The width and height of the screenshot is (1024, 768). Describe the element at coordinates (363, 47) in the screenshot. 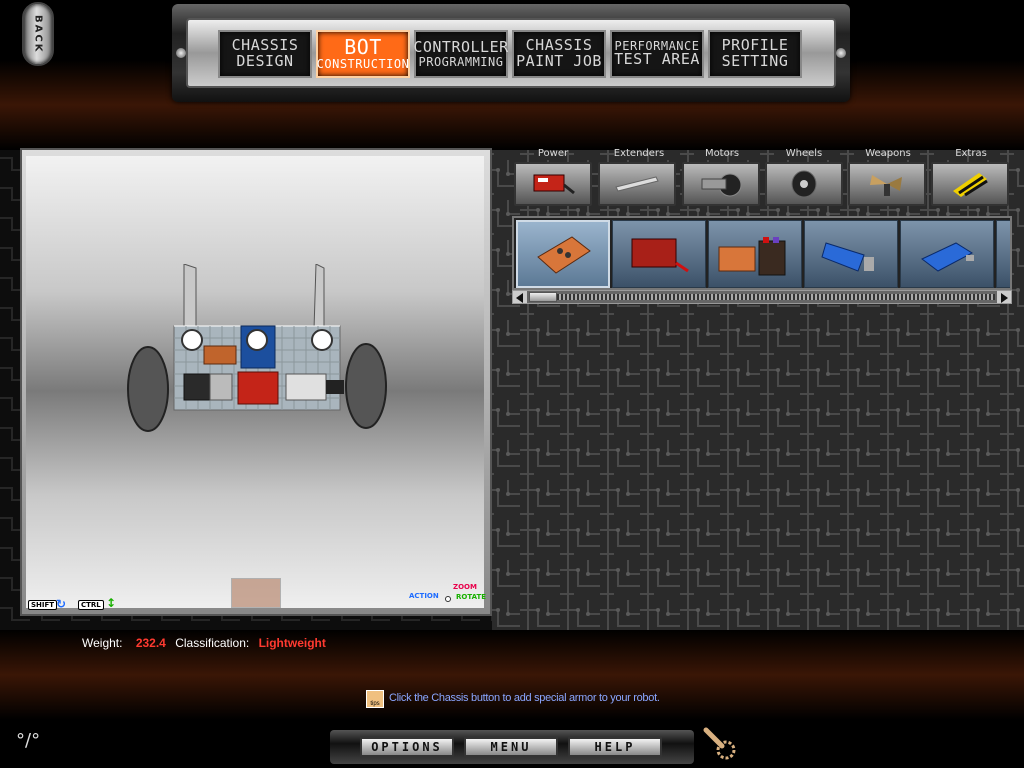

I see `tab-label-line1: BOT` at that location.